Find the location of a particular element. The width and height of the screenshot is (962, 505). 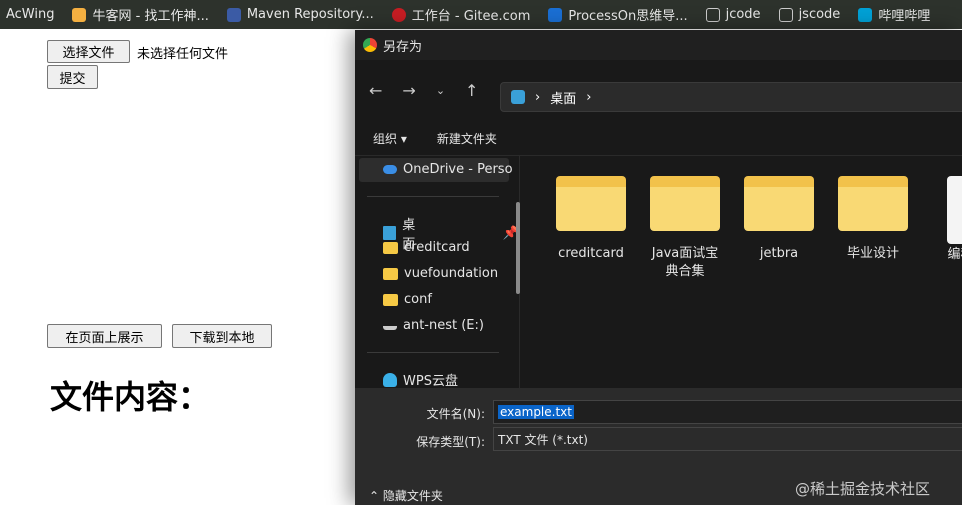

bookmark-label: jscode is located at coordinates (819, 14).